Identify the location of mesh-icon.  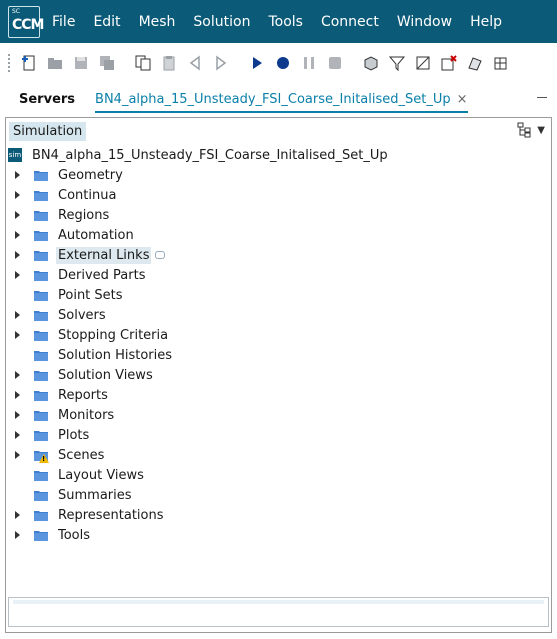
(371, 63).